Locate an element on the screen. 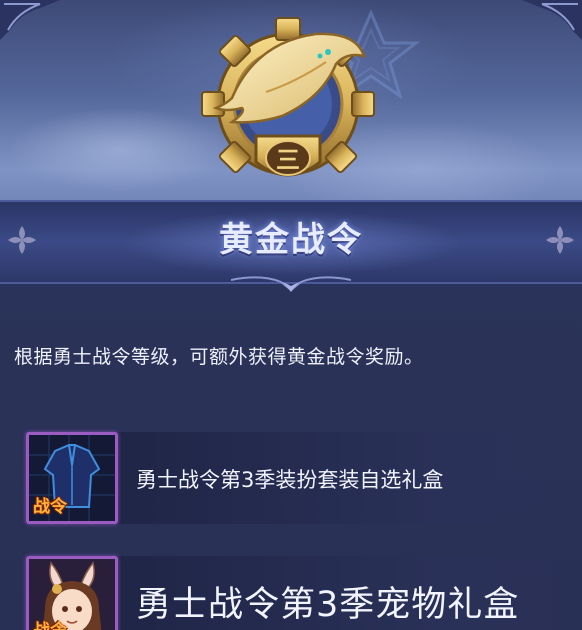 Image resolution: width=582 pixels, height=630 pixels. corner-ornament-left-icon is located at coordinates (30, 20).